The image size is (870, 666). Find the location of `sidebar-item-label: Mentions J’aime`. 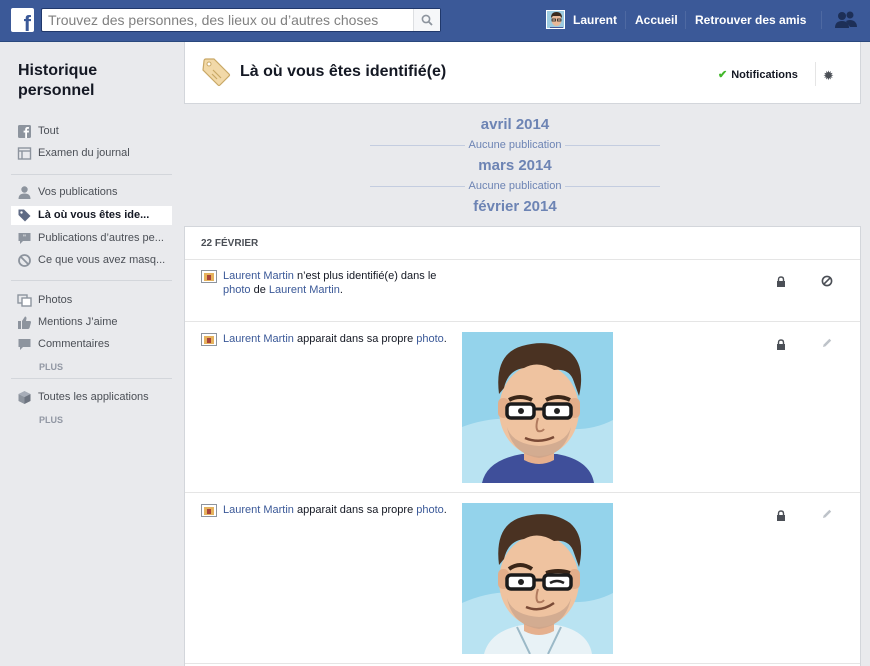

sidebar-item-label: Mentions J’aime is located at coordinates (78, 322).